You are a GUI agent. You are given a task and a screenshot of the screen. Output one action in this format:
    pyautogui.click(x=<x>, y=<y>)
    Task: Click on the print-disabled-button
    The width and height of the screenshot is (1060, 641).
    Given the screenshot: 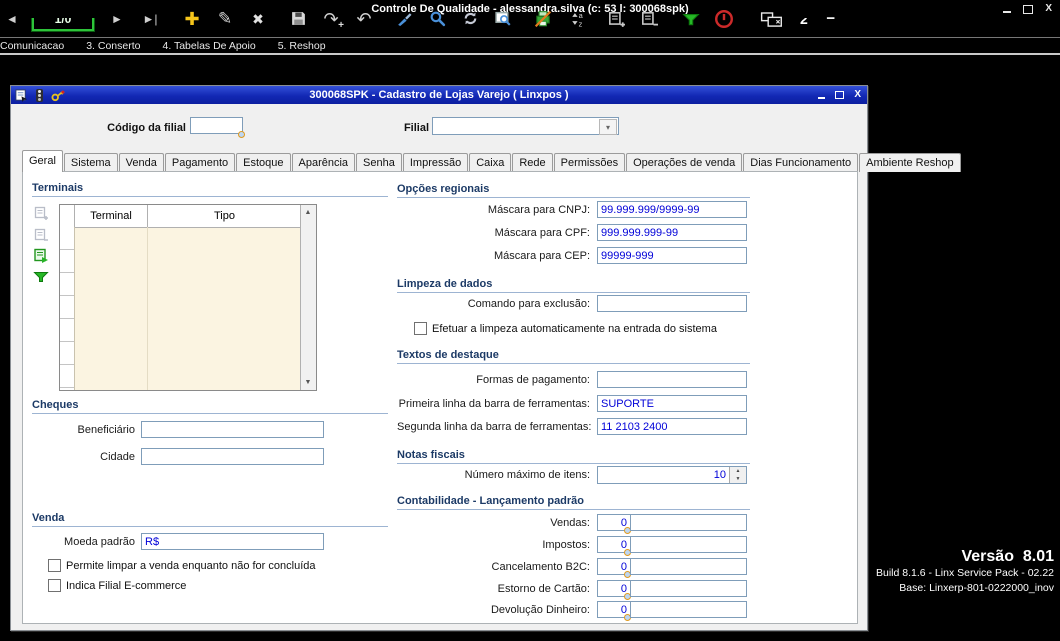 What is the action you would take?
    pyautogui.click(x=543, y=19)
    